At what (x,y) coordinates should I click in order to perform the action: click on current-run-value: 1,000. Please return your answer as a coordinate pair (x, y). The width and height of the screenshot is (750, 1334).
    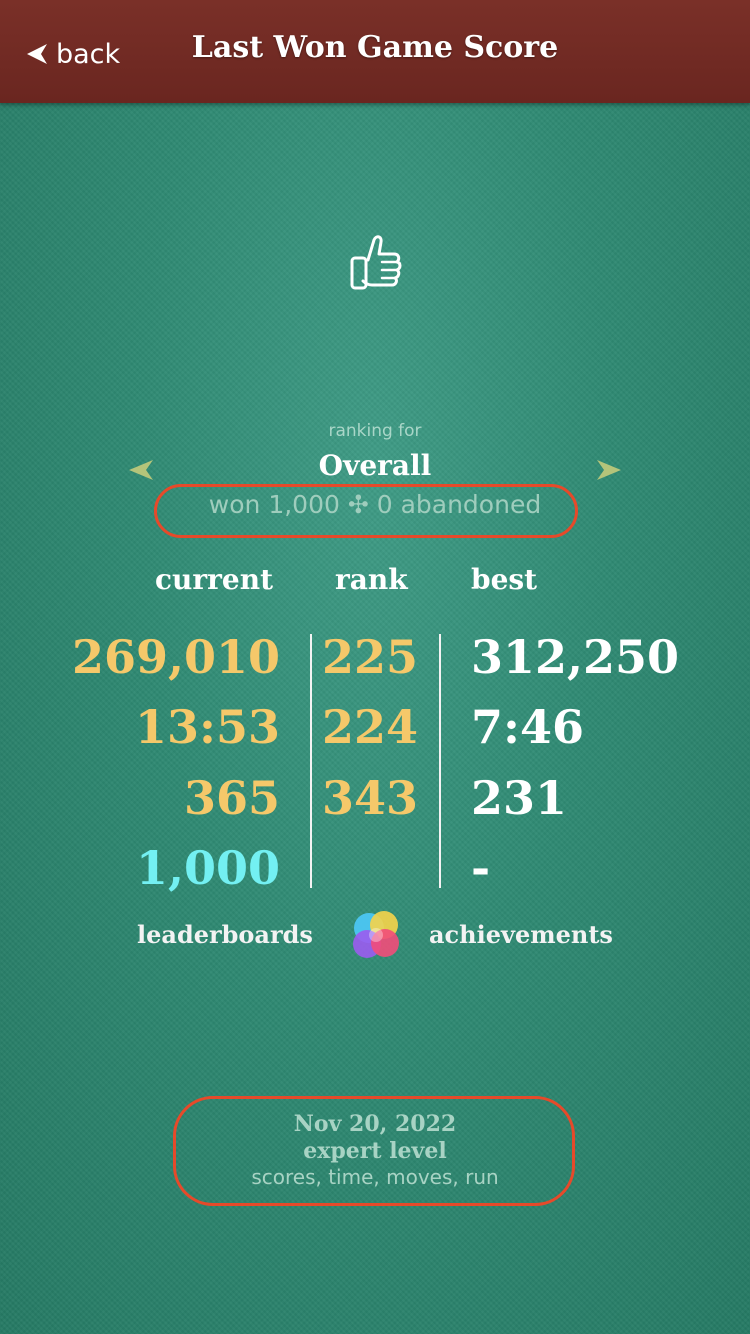
    Looking at the image, I should click on (207, 868).